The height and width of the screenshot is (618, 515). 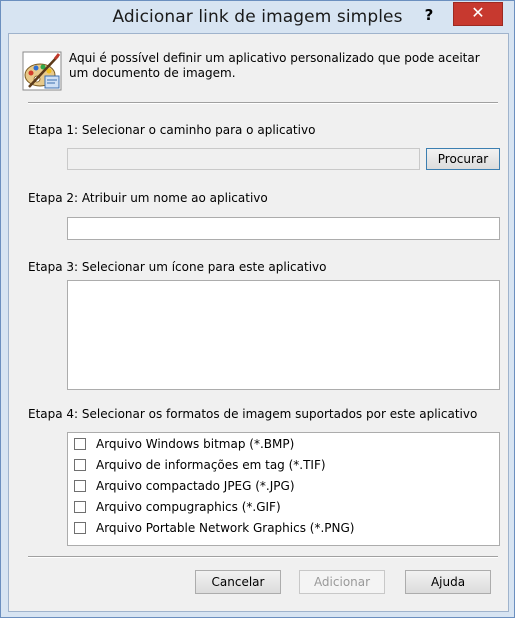 I want to click on format-checkbox-bmp, so click(x=80, y=444).